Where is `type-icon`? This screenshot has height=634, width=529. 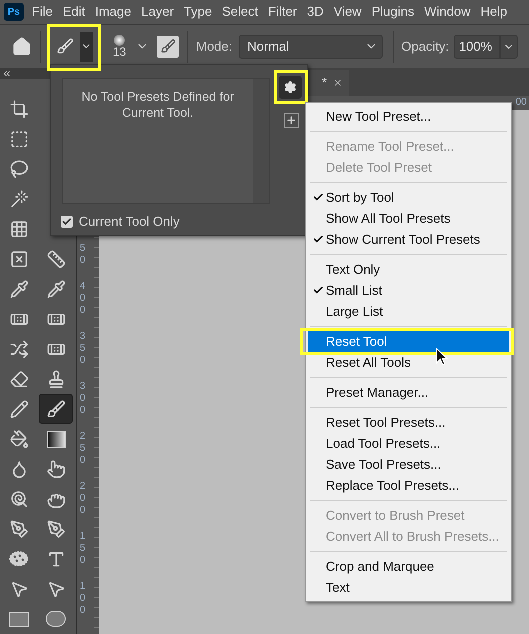 type-icon is located at coordinates (56, 559).